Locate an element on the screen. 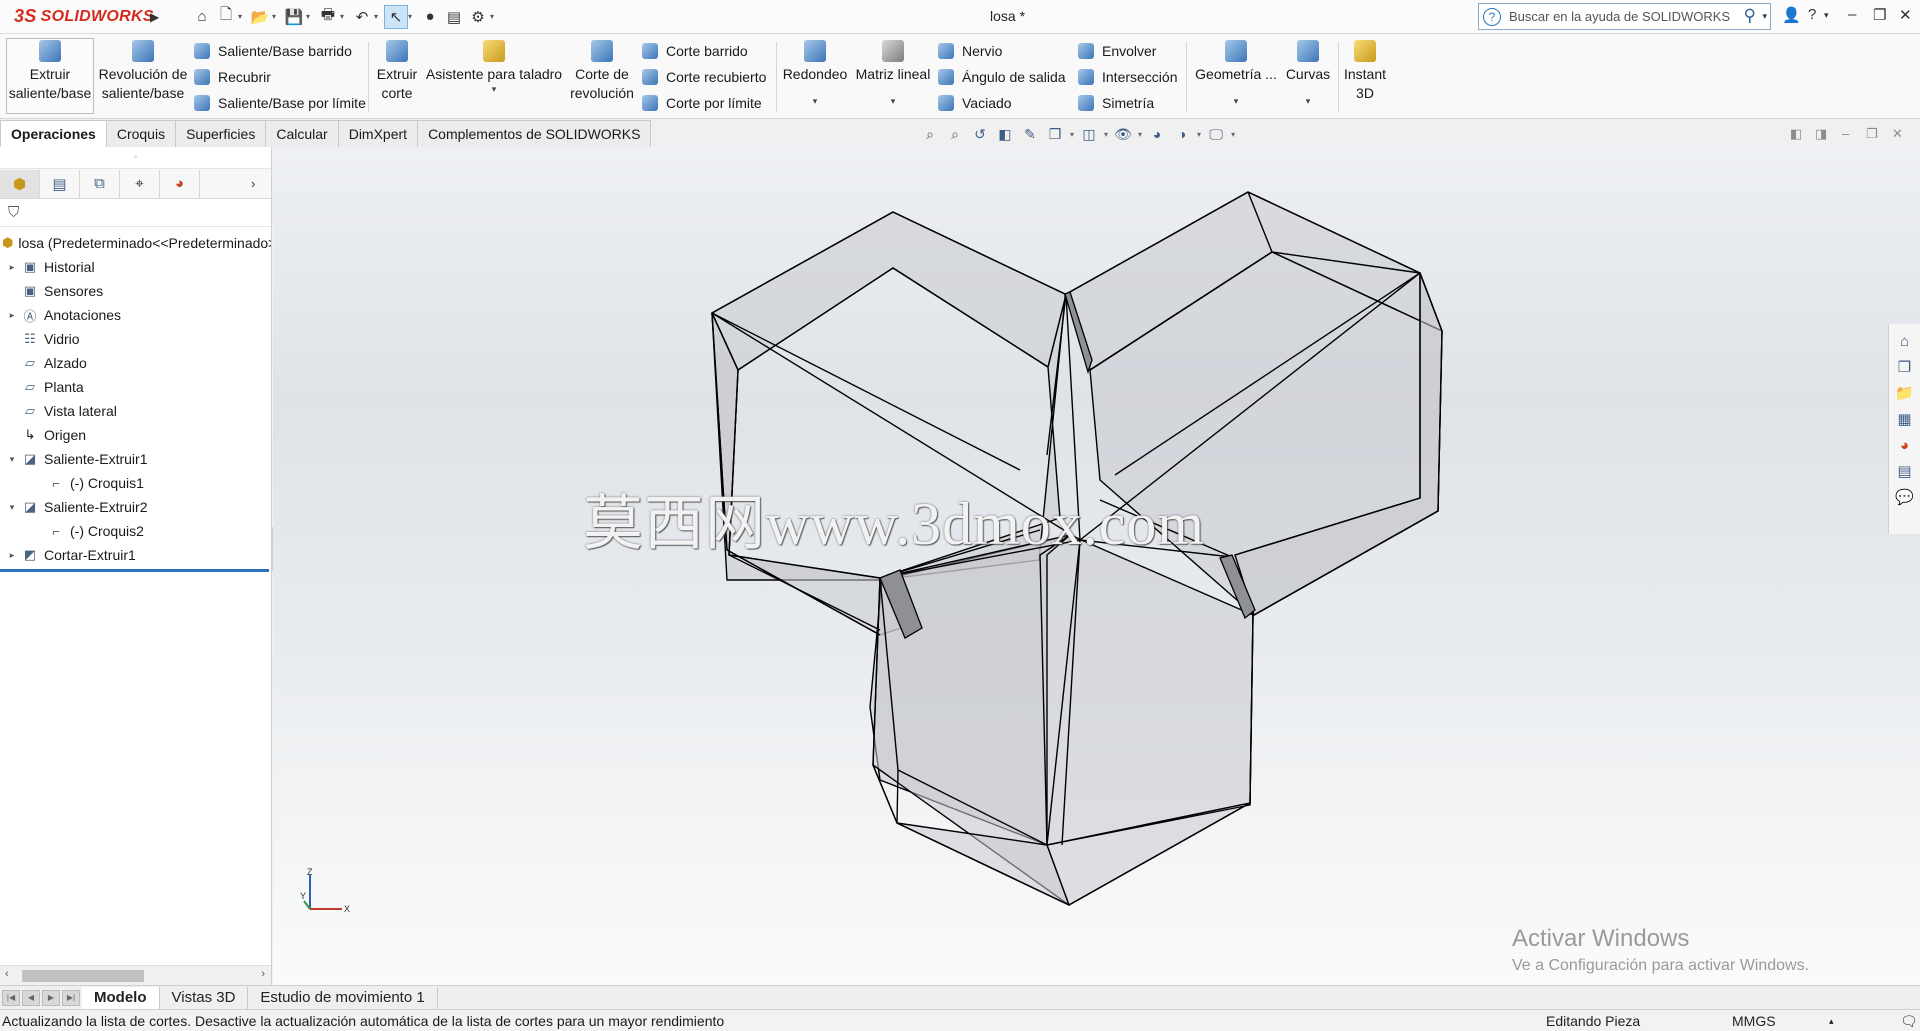 This screenshot has height=1031, width=1920. file-properties-icon: ▤ is located at coordinates (454, 17).